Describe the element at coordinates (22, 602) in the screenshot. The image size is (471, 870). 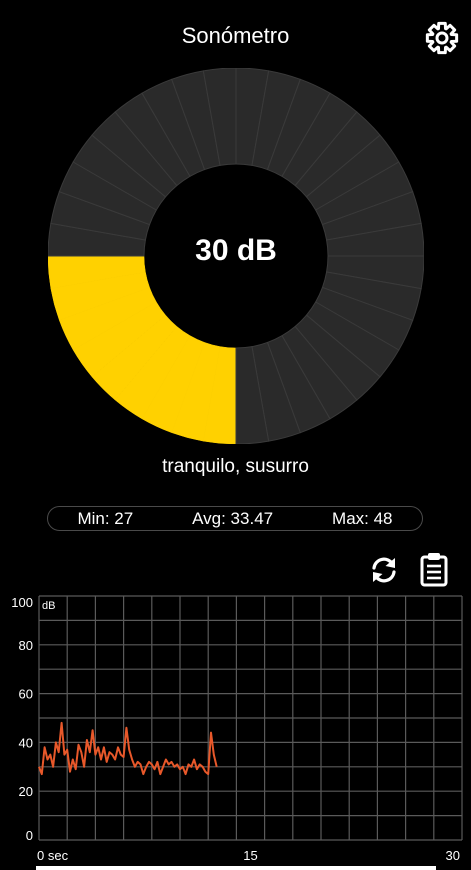
I see `y-tick-label: 100` at that location.